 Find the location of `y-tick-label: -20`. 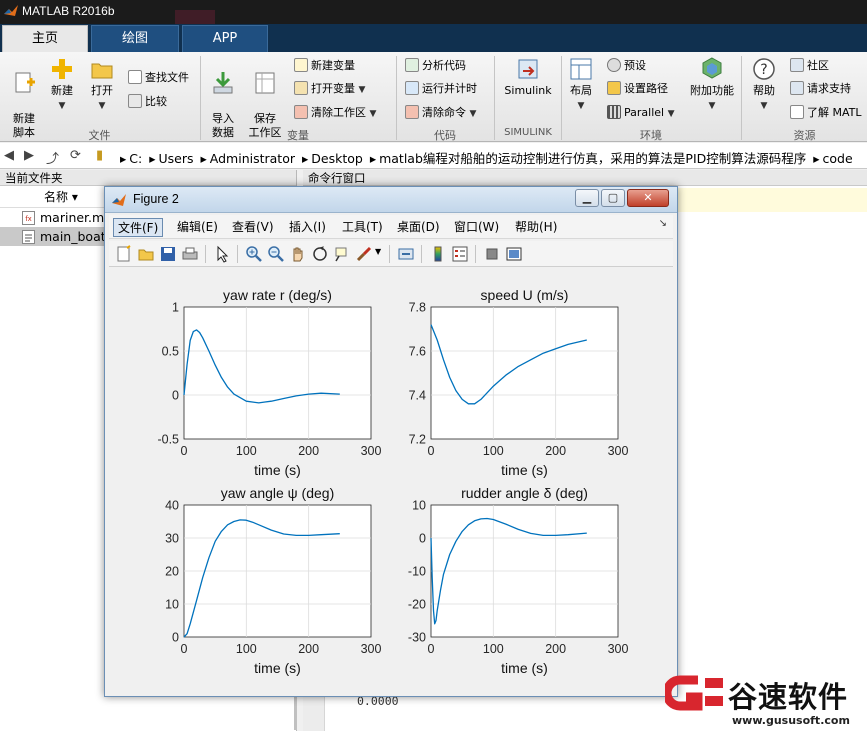

y-tick-label: -20 is located at coordinates (417, 605).